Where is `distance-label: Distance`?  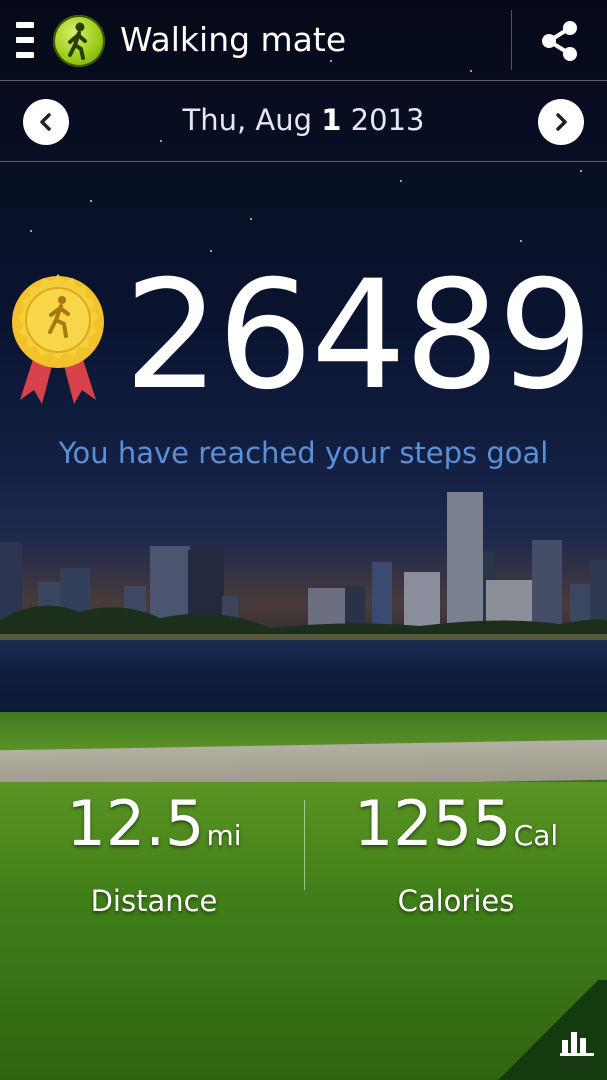
distance-label: Distance is located at coordinates (154, 901).